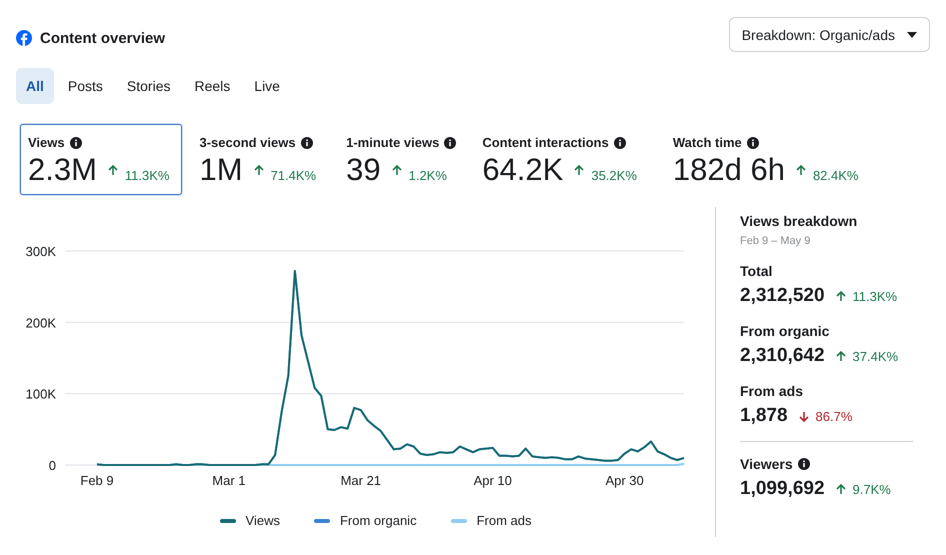  Describe the element at coordinates (427, 175) in the screenshot. I see `change-percent: 1.2K%` at that location.